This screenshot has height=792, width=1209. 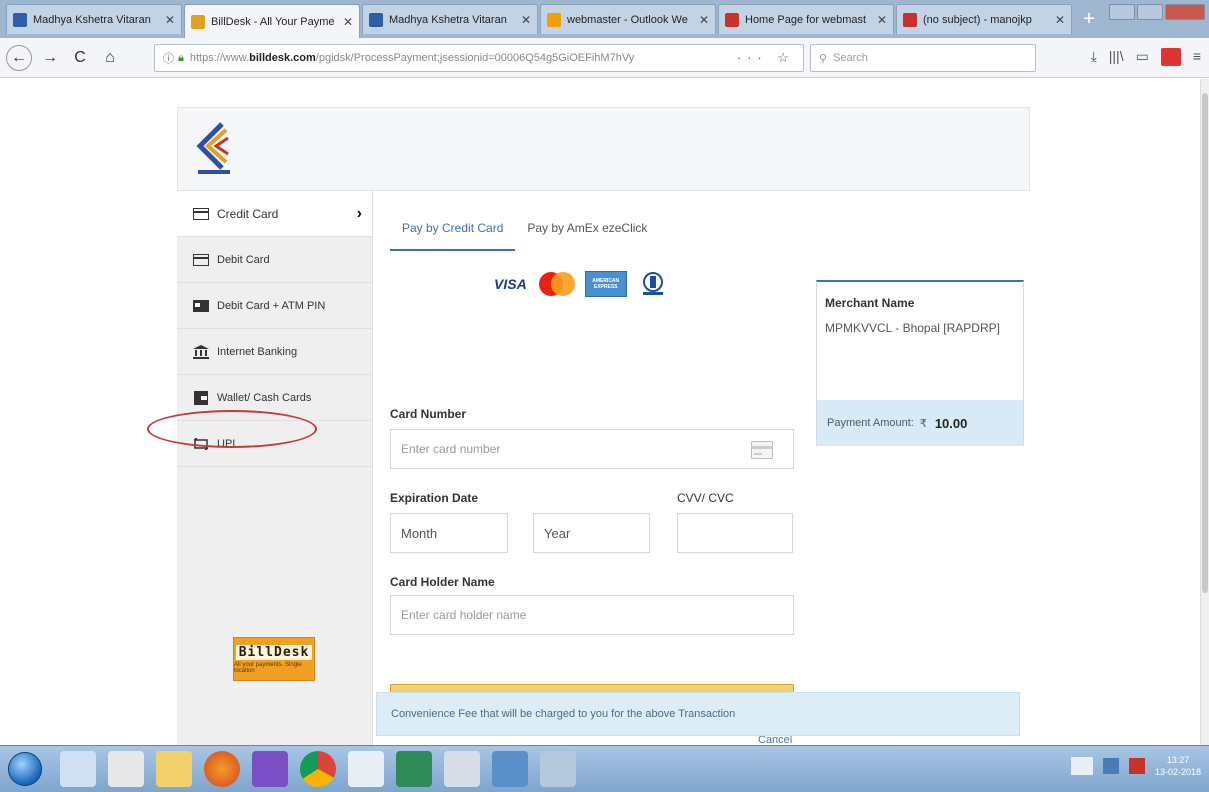 I want to click on forward-button: →, so click(x=50, y=58).